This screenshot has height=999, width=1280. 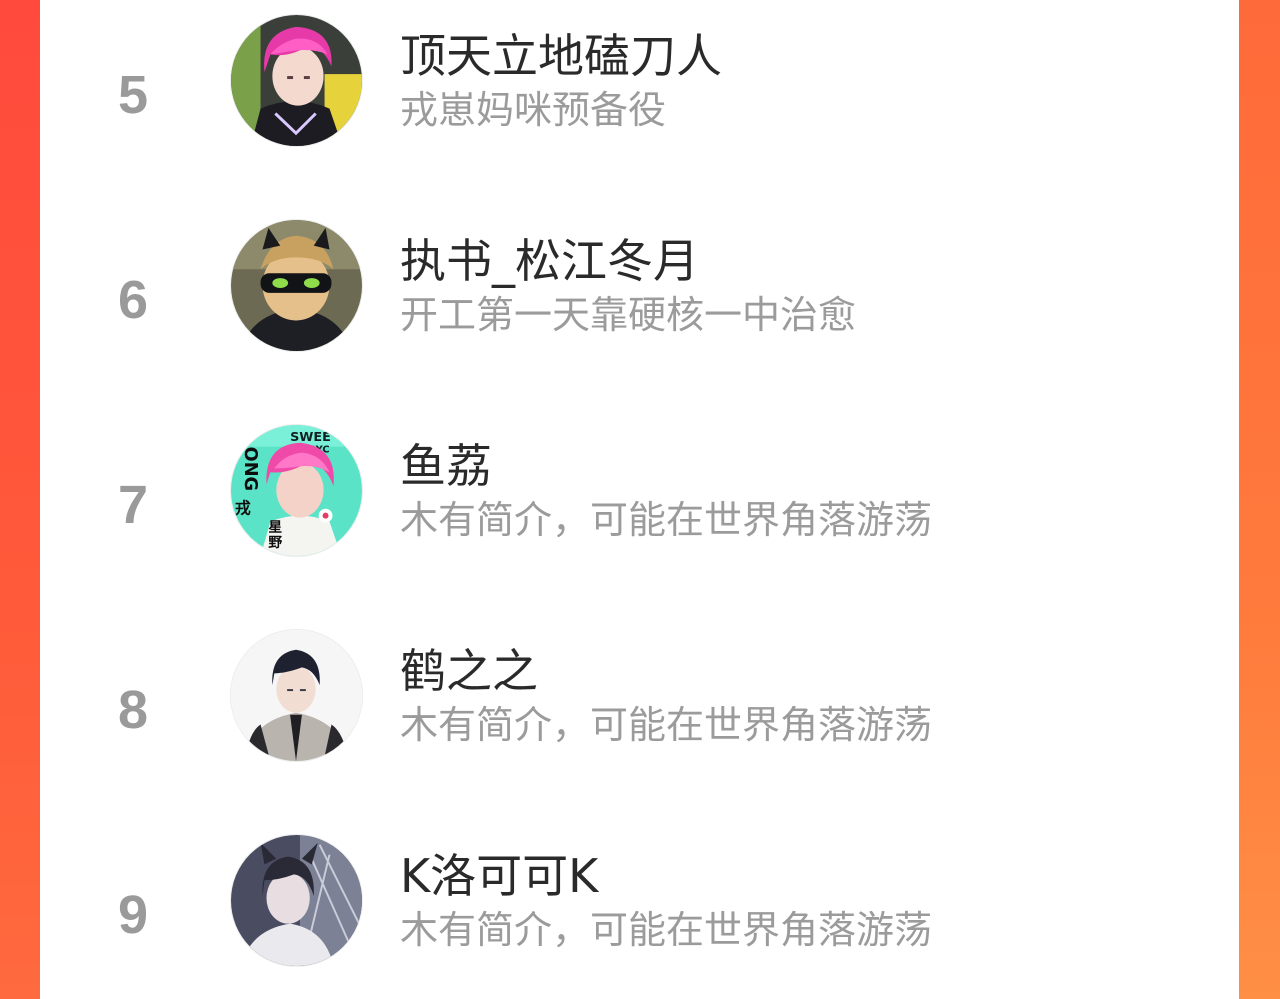 I want to click on ranking-row: 7 SWEE SSYC ONG 戎 星 野 鱼荔 木有简介，可能在世界角落游荡, so click(x=639, y=495).